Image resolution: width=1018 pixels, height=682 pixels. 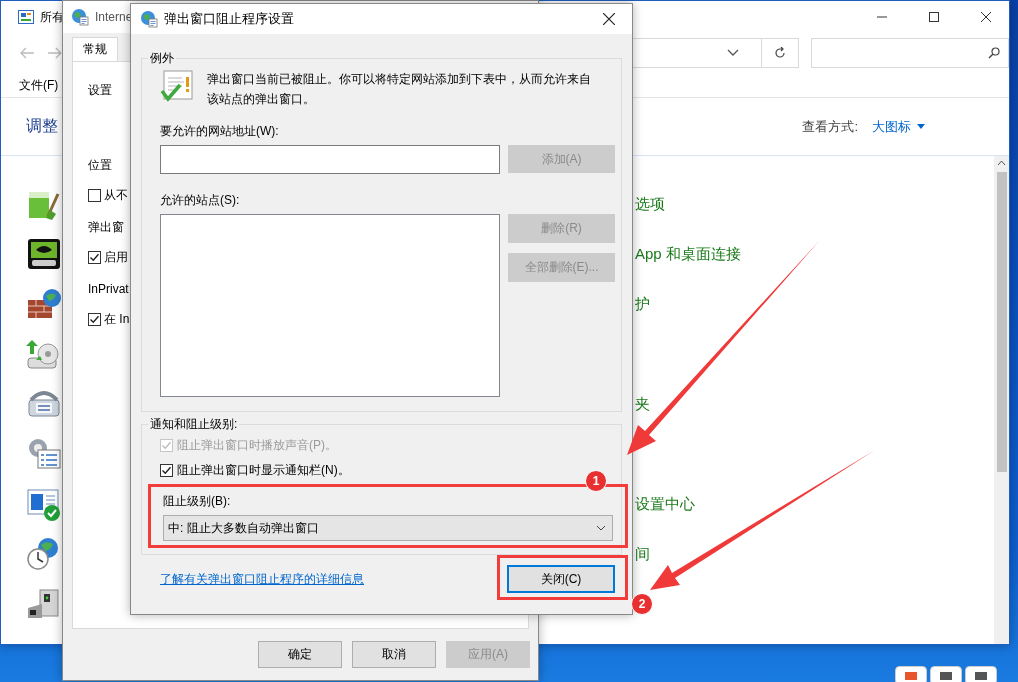 I want to click on settings-link: 护, so click(x=814, y=304).